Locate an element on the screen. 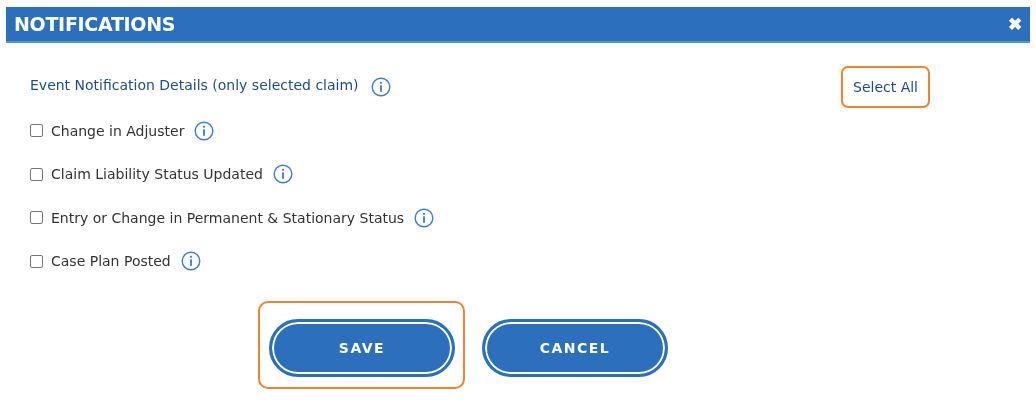  section-heading: Event Notification Details (only selected claim) is located at coordinates (194, 85).